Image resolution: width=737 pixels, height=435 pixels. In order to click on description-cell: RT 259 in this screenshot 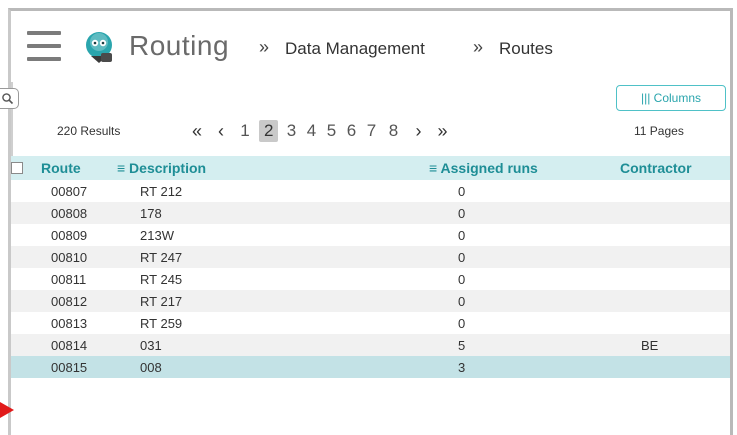, I will do `click(161, 323)`.